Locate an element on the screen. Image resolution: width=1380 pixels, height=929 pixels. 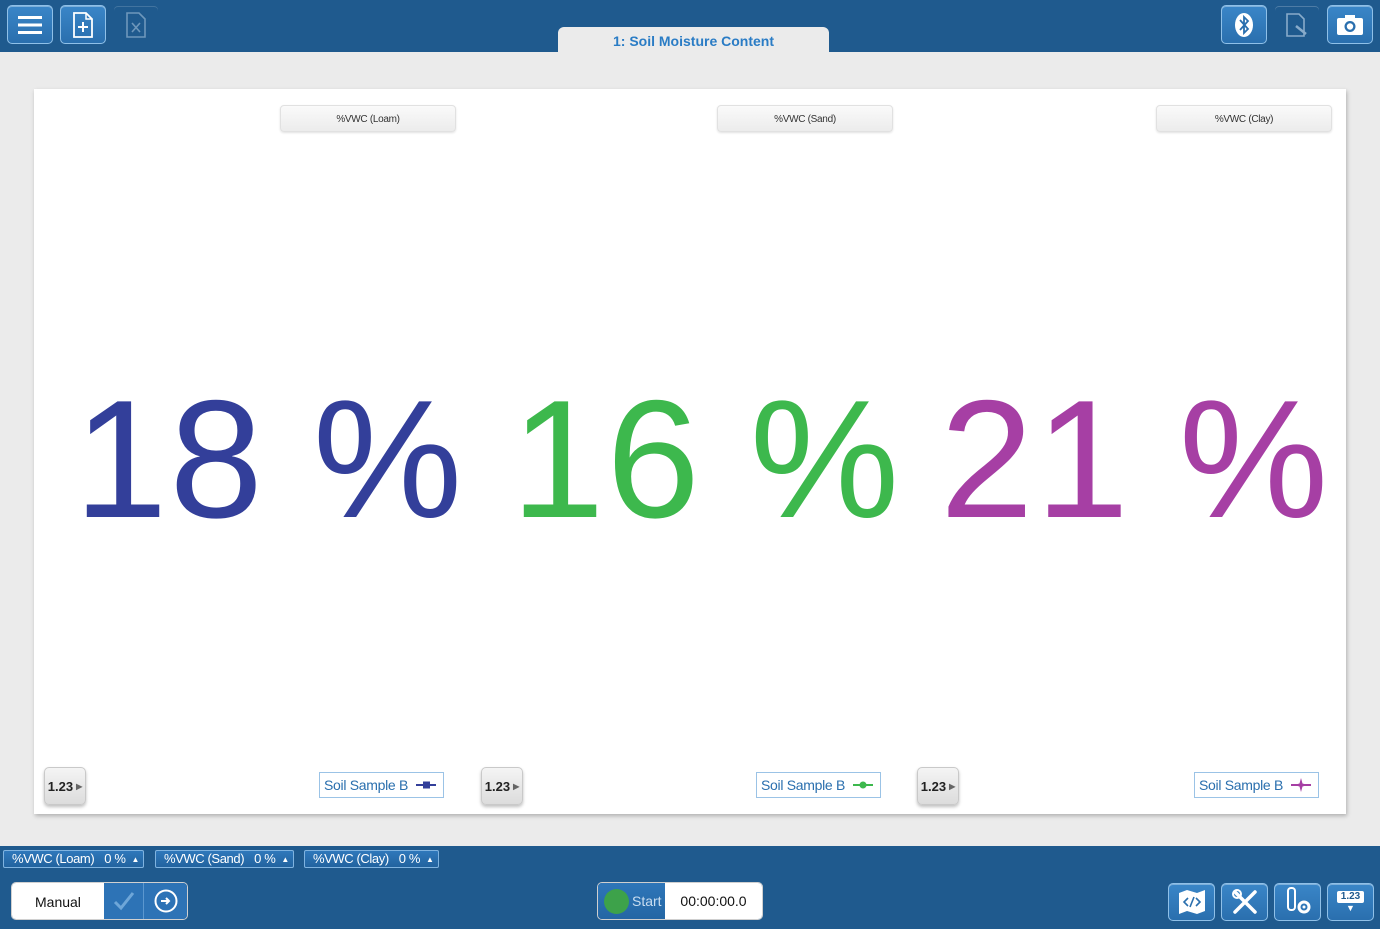
meter-loam: %VWC (Loam) 0 % ▲ is located at coordinates (74, 859).